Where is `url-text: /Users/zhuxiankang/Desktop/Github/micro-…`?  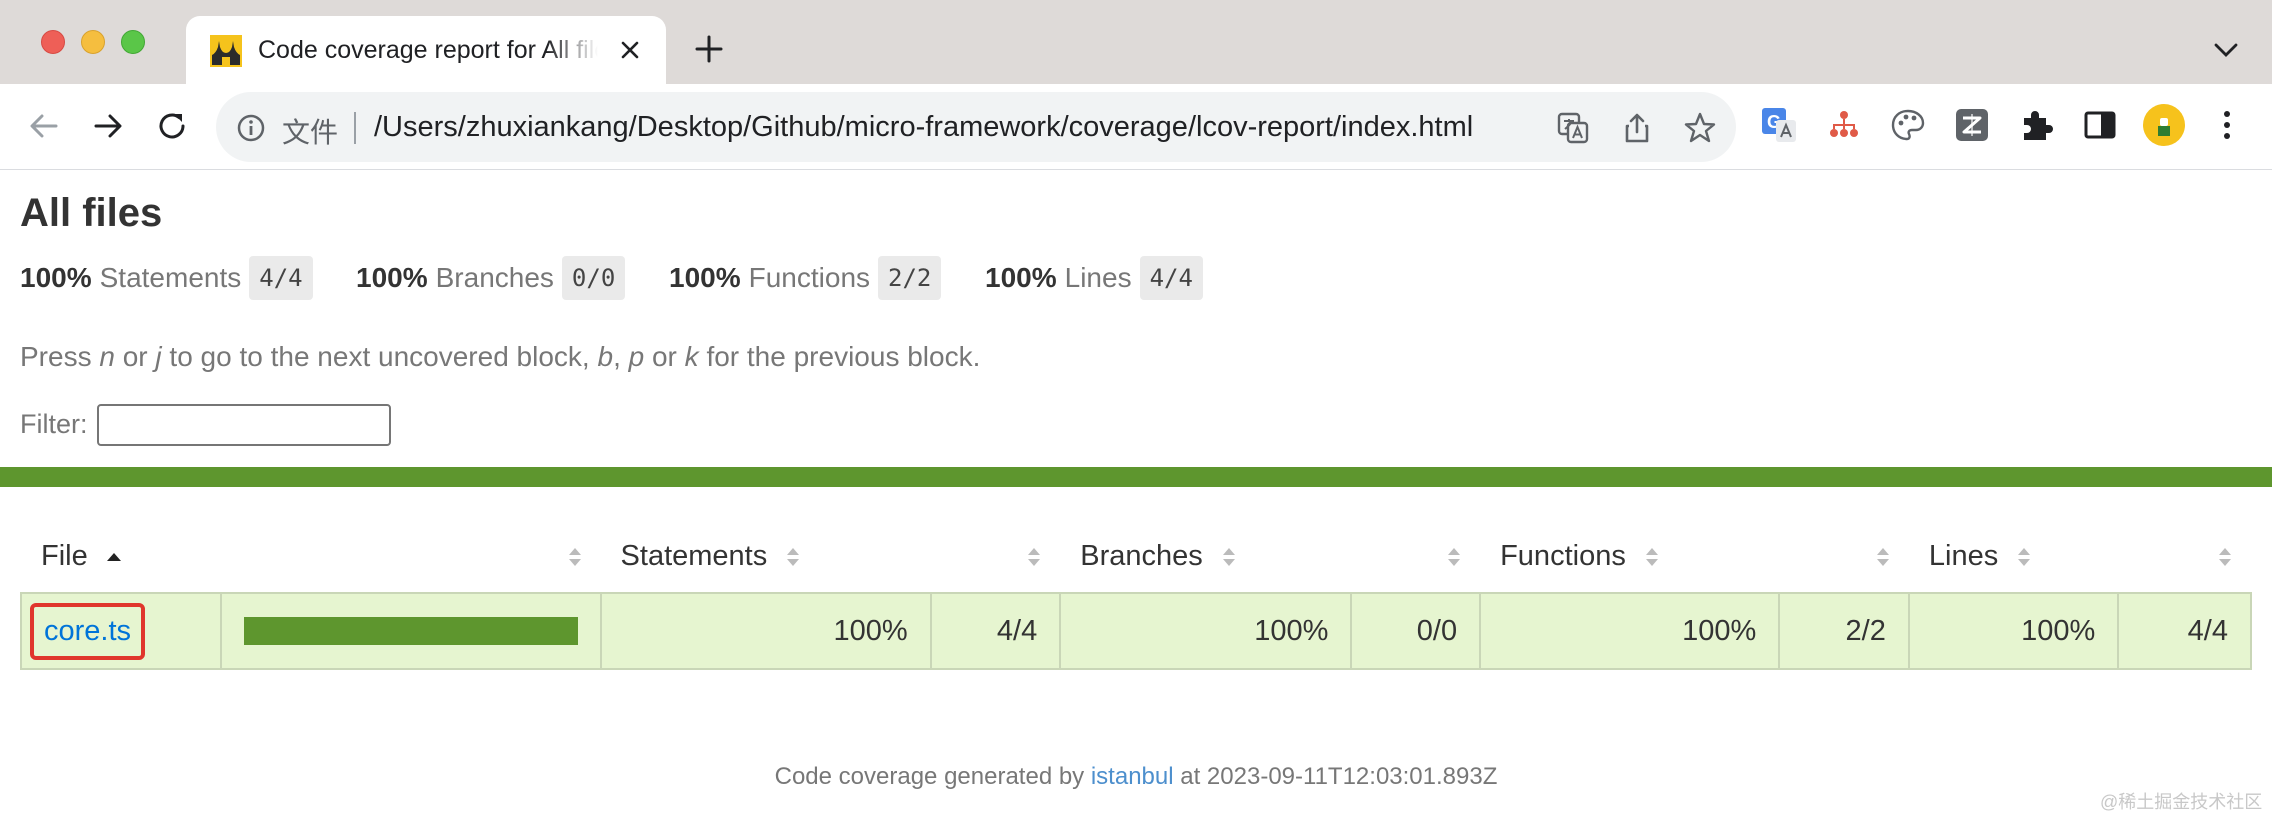
url-text: /Users/zhuxiankang/Desktop/Github/micro-… is located at coordinates (923, 127).